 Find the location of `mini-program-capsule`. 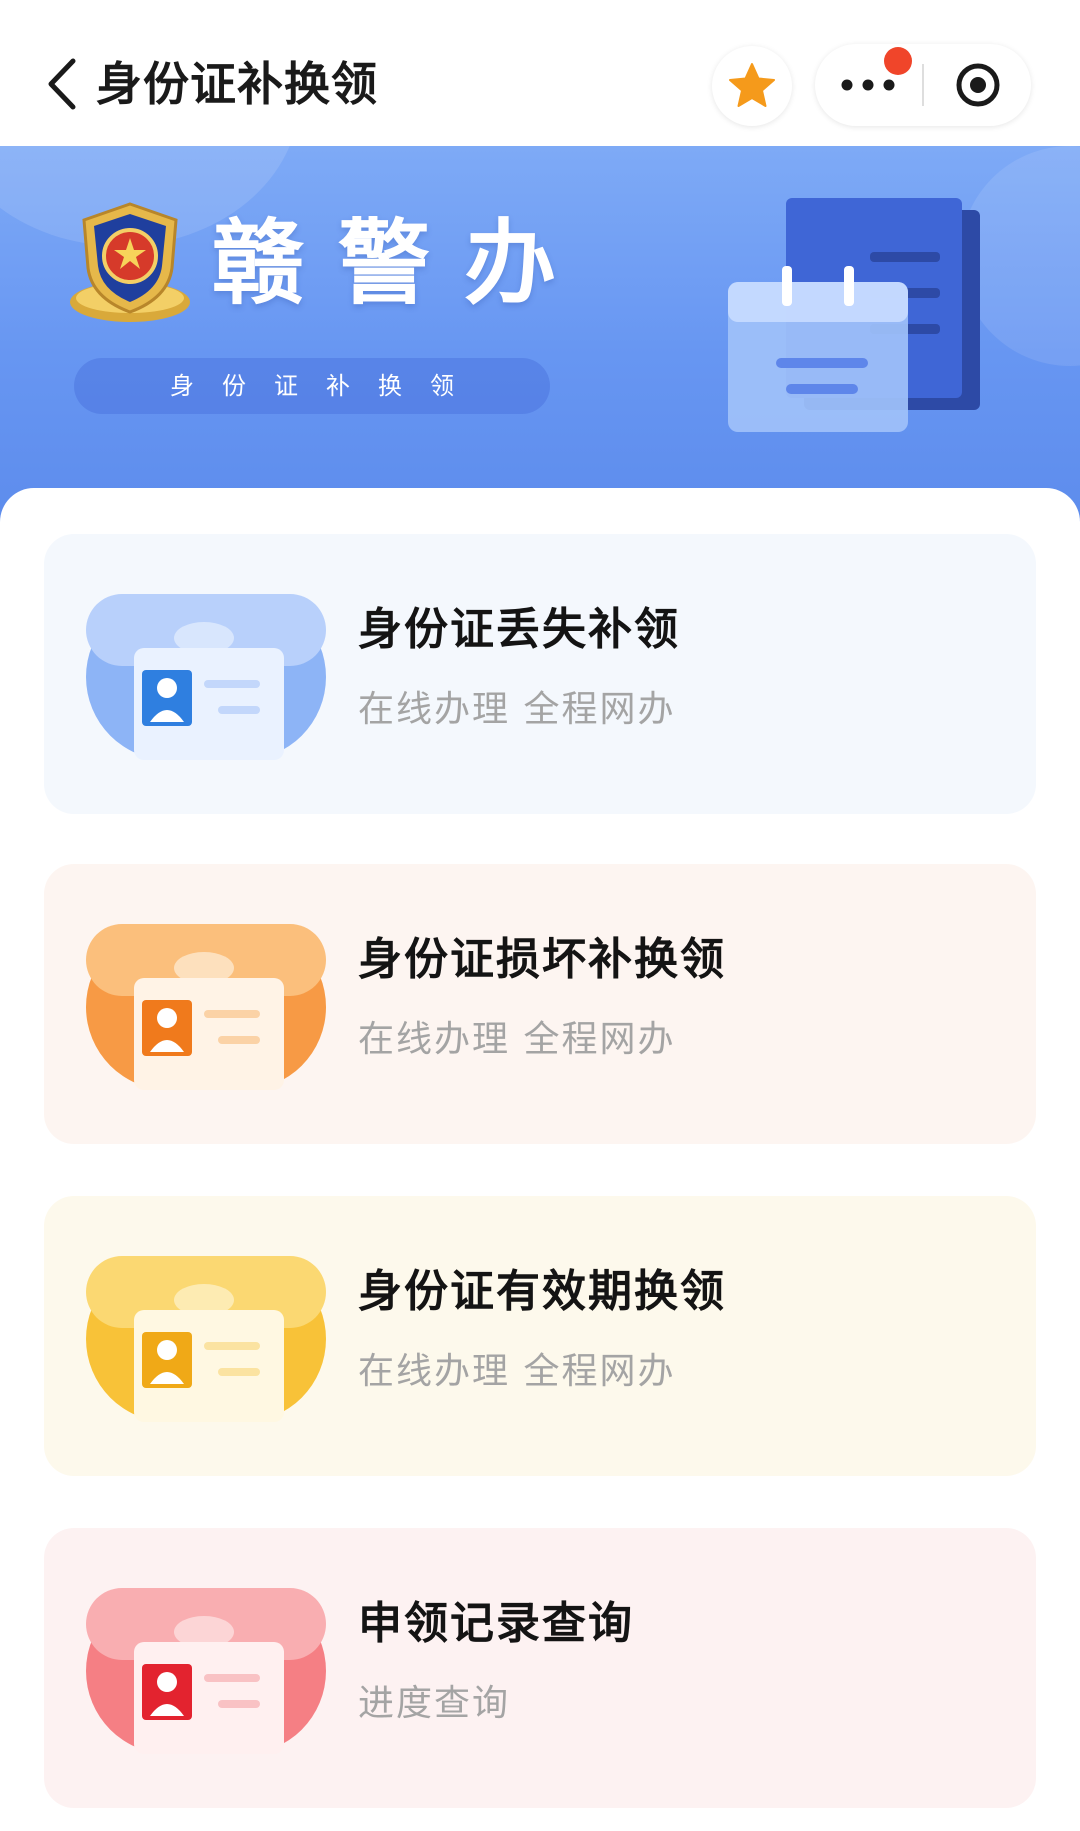

mini-program-capsule is located at coordinates (923, 85).